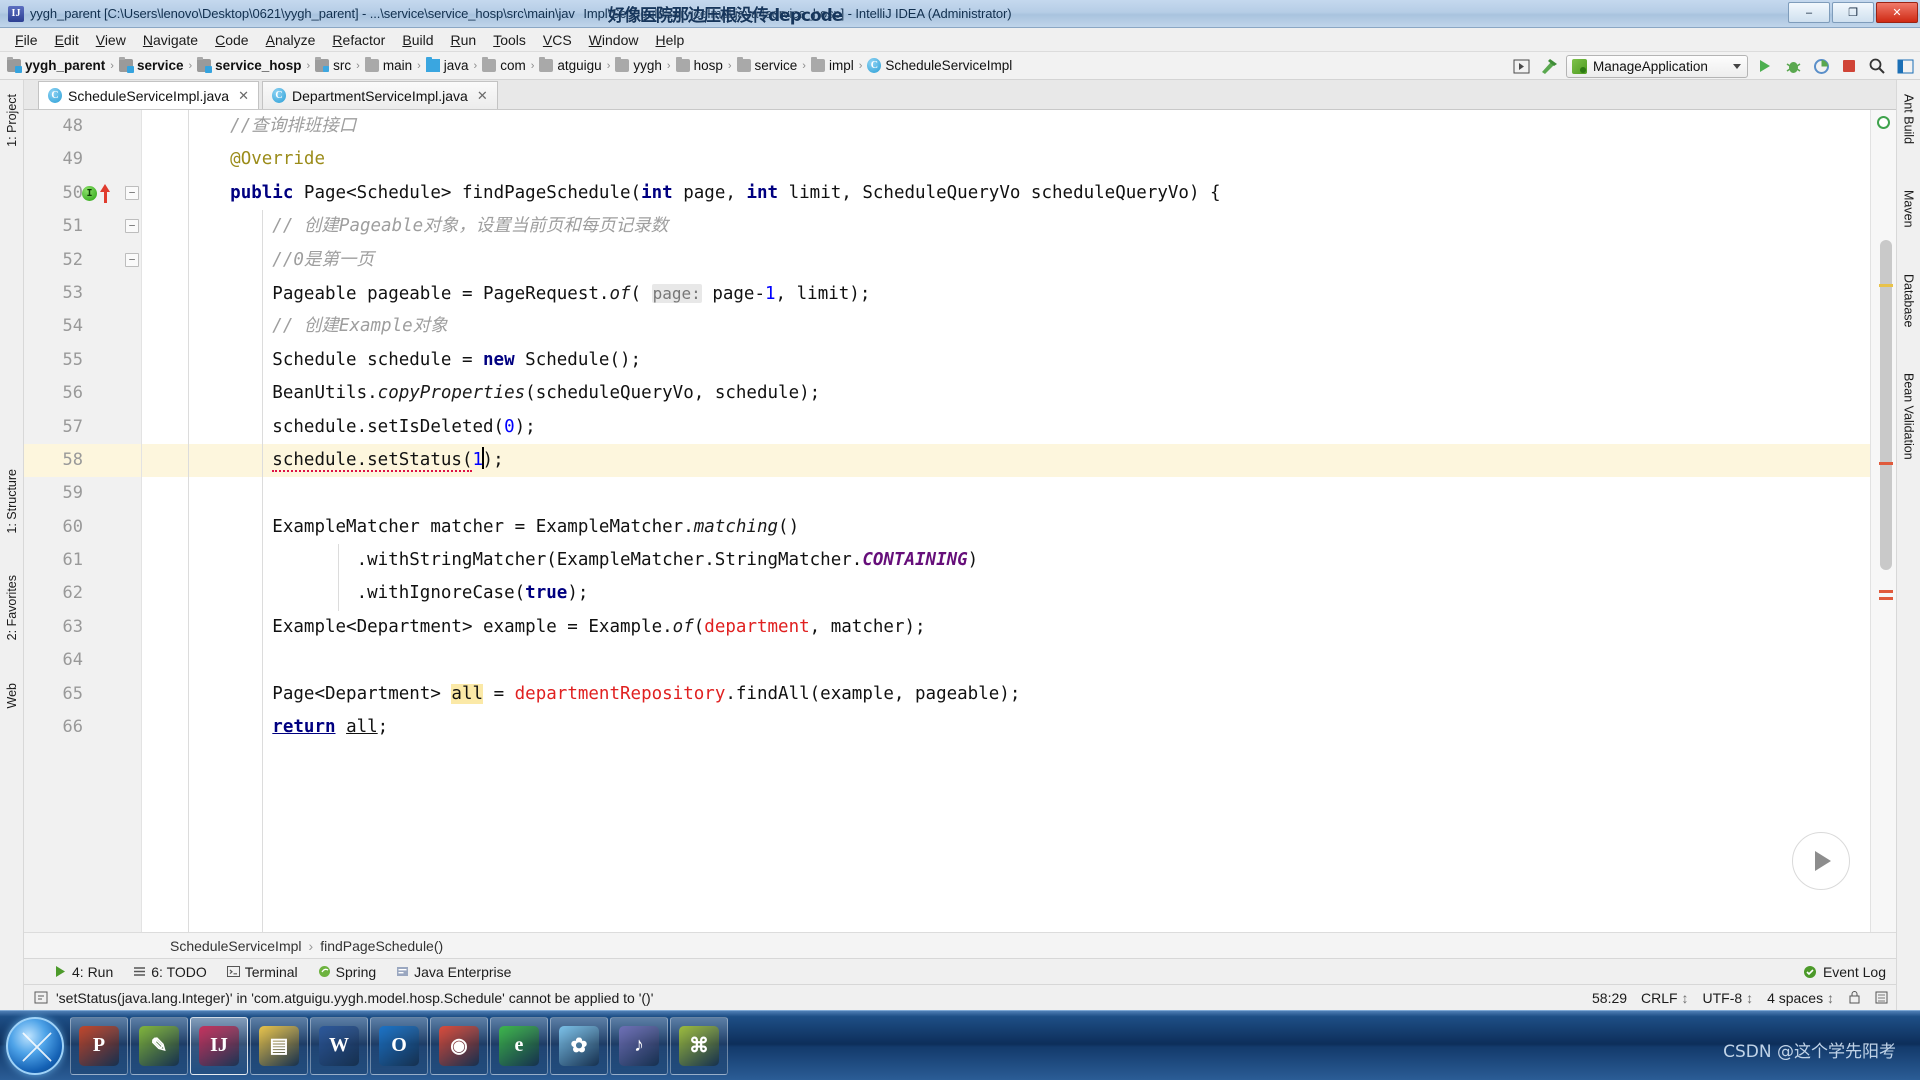  I want to click on line-number: 64, so click(82, 660).